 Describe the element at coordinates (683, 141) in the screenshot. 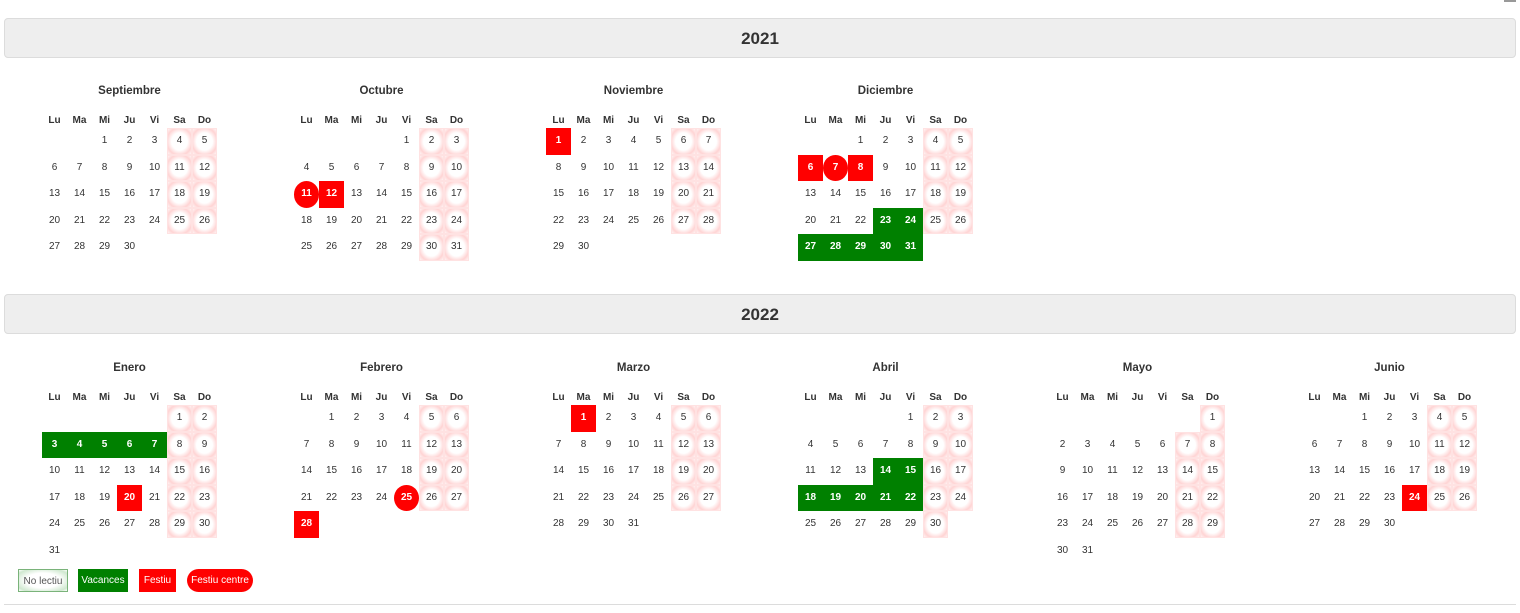

I see `day-cell-no-lectiu: 6` at that location.